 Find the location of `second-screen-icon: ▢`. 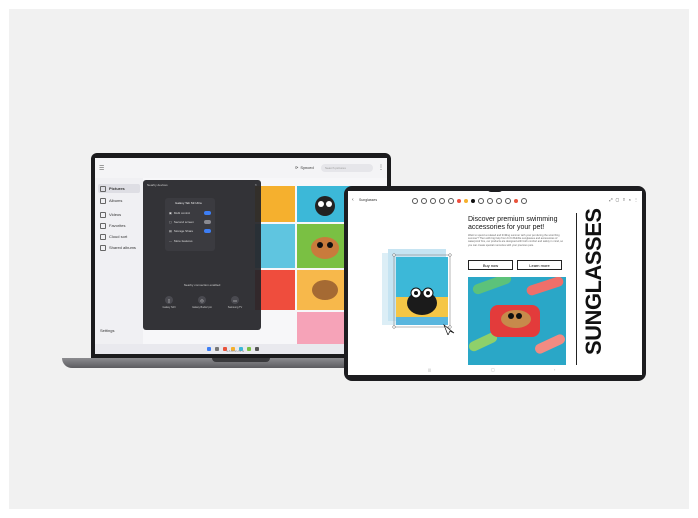

second-screen-icon: ▢ is located at coordinates (170, 222).